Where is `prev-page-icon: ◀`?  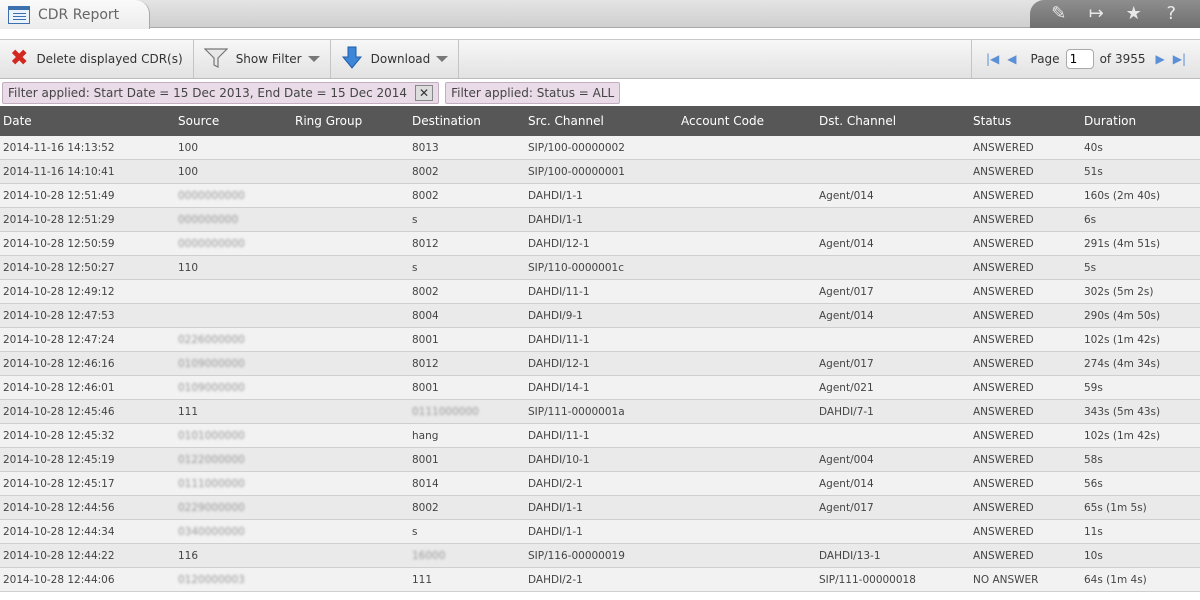 prev-page-icon: ◀ is located at coordinates (1011, 59).